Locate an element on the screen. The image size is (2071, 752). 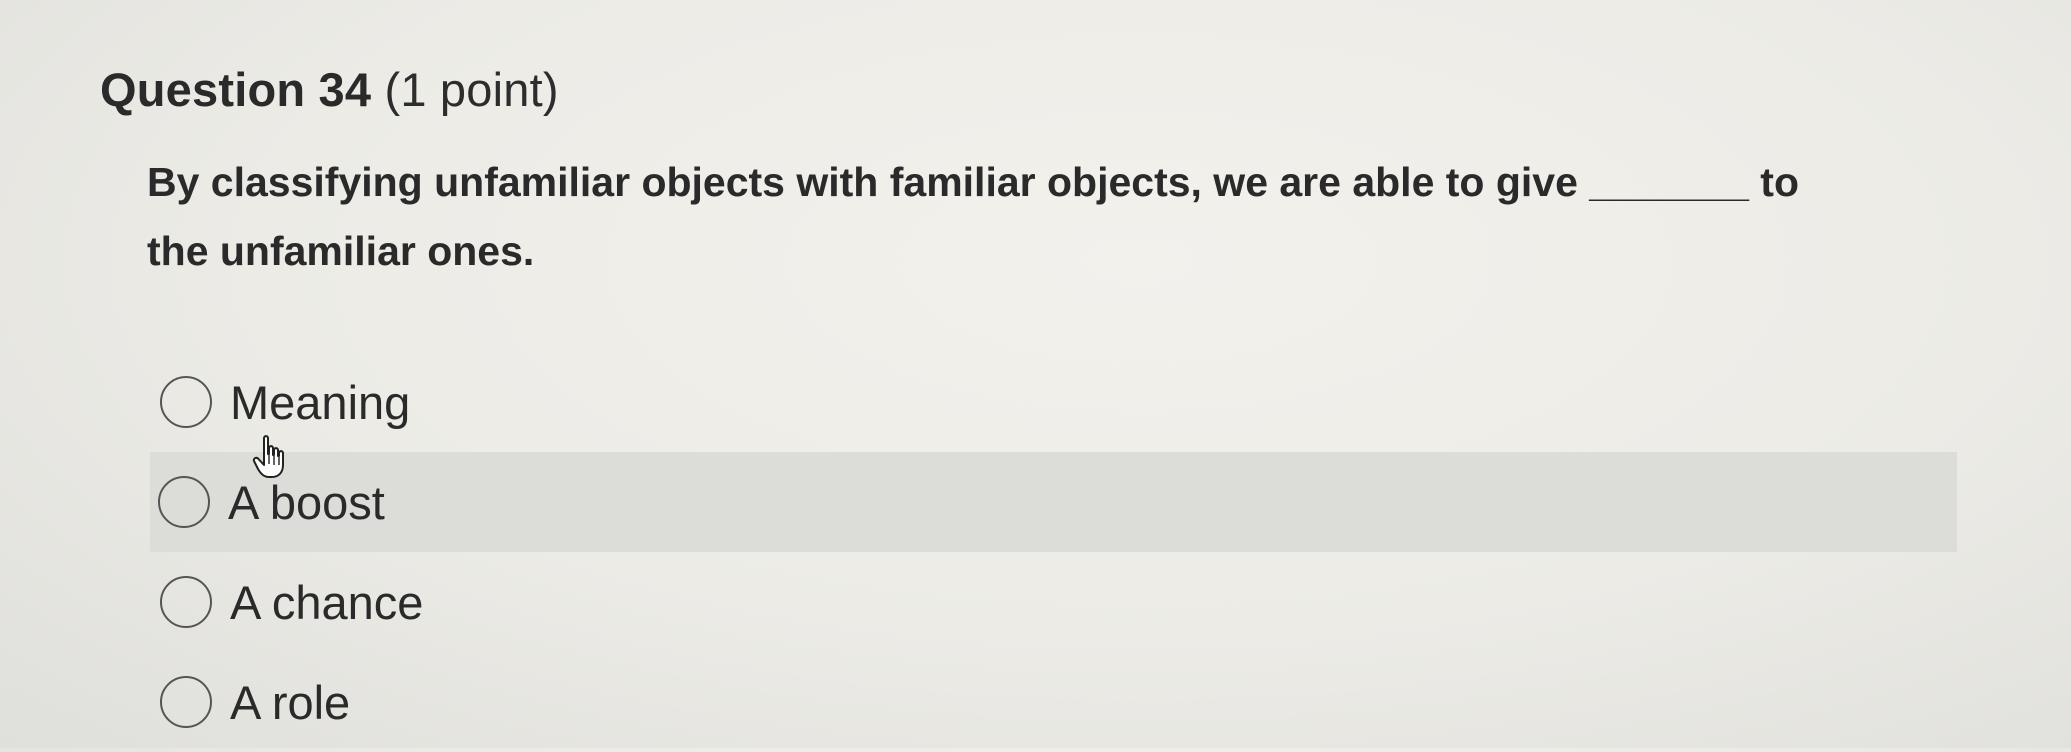
question-text-line-2: the unfamiliar ones. is located at coordinates (341, 251).